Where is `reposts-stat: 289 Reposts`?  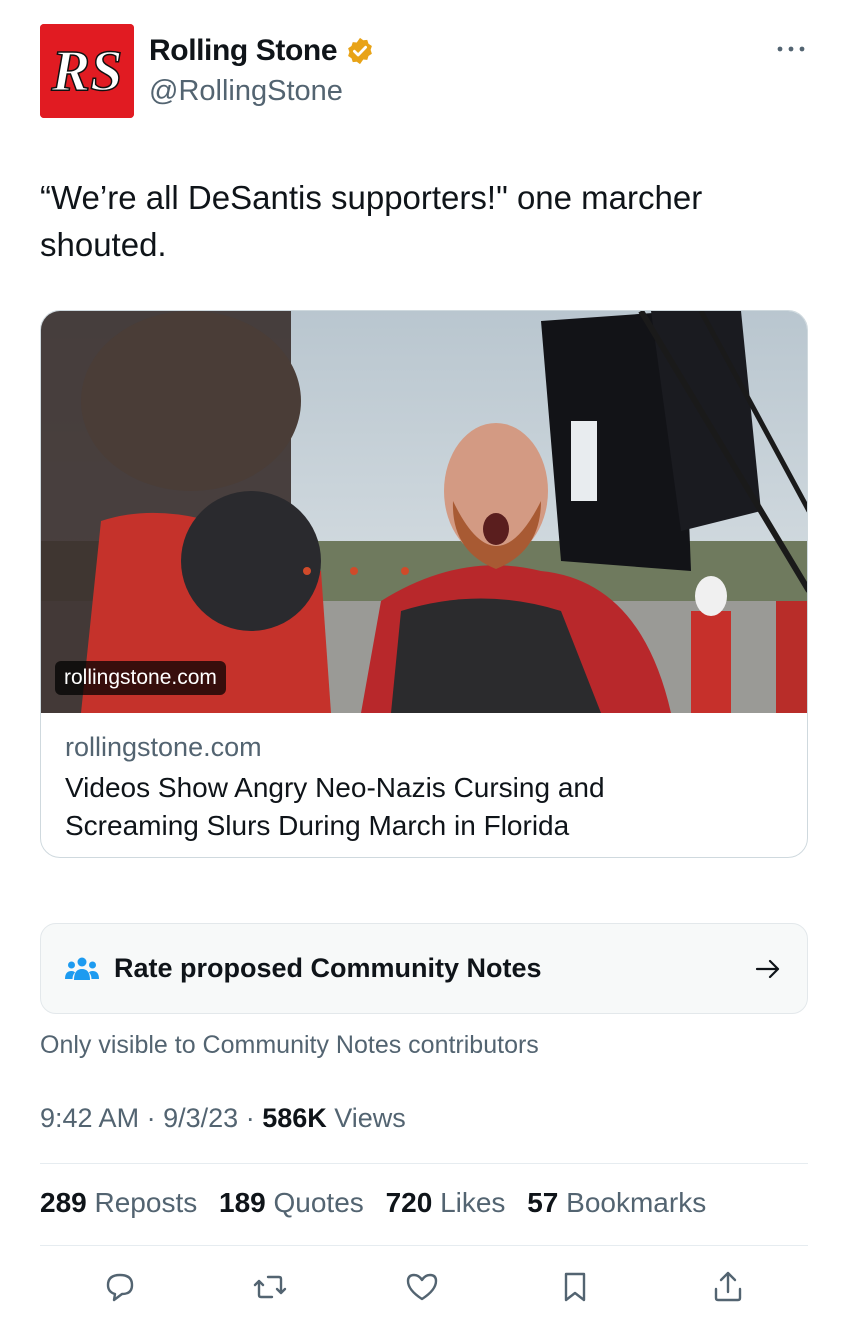
reposts-stat: 289 Reposts is located at coordinates (118, 1202).